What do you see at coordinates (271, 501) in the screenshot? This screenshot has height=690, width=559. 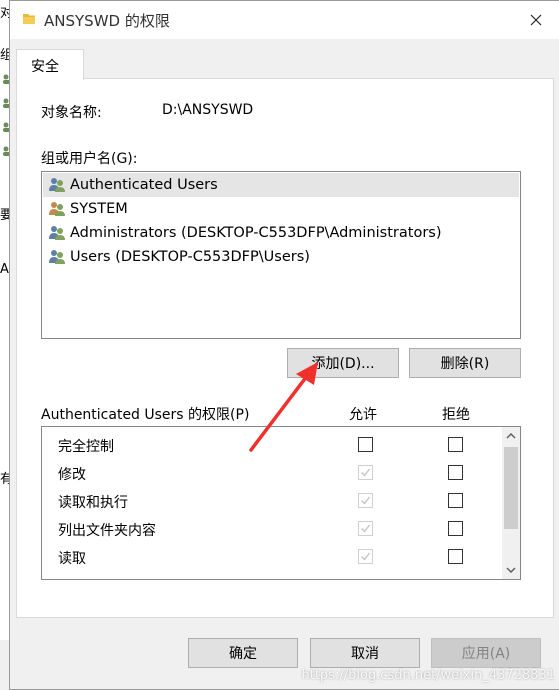 I see `permission-row: 读取和执行` at bounding box center [271, 501].